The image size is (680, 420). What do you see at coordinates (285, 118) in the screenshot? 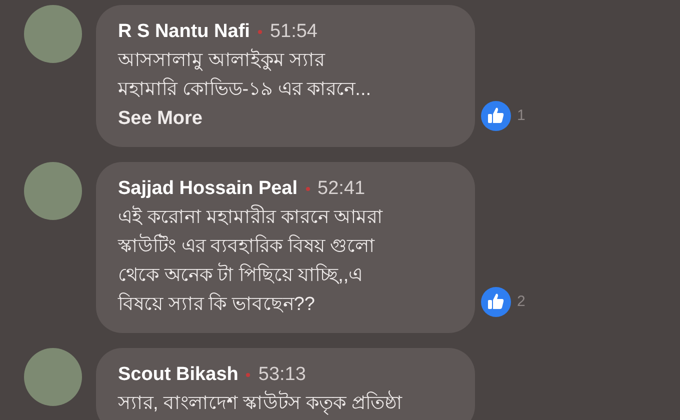
I see `see-more-link: See More` at bounding box center [285, 118].